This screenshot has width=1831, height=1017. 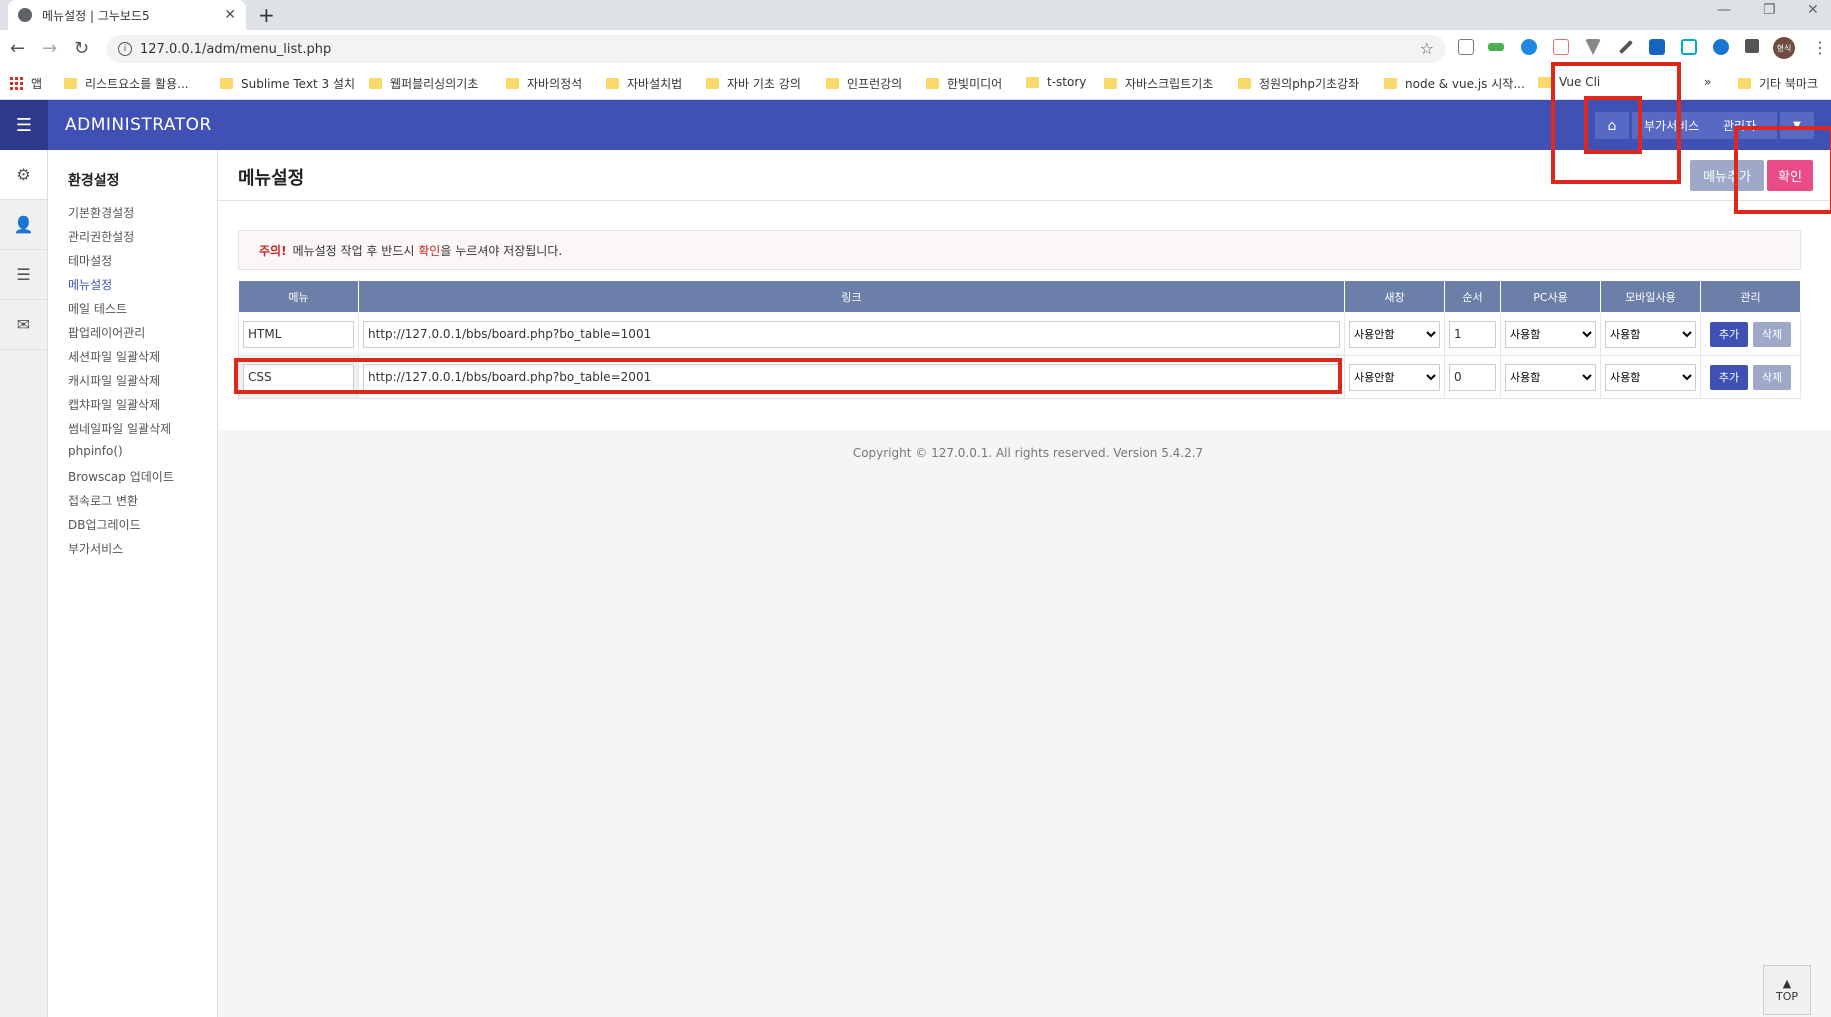 What do you see at coordinates (23, 225) in the screenshot?
I see `user-icon: 👤` at bounding box center [23, 225].